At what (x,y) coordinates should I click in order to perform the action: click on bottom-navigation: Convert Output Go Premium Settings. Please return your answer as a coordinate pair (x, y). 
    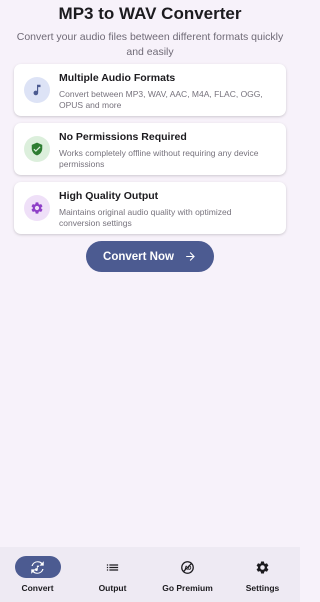
    Looking at the image, I should click on (150, 574).